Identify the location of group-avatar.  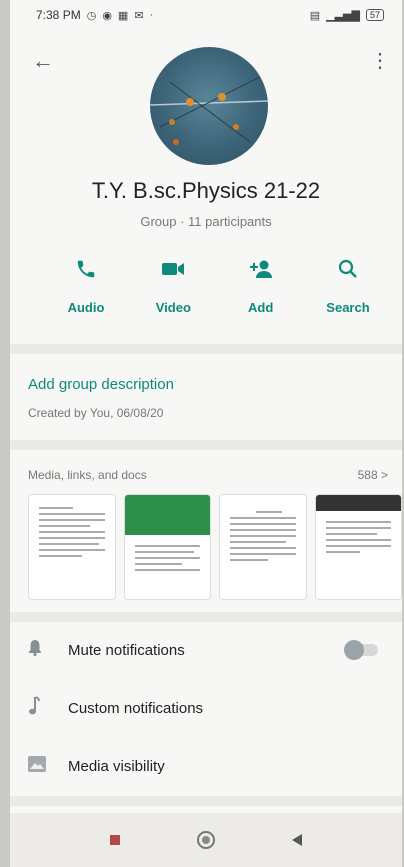
(209, 106).